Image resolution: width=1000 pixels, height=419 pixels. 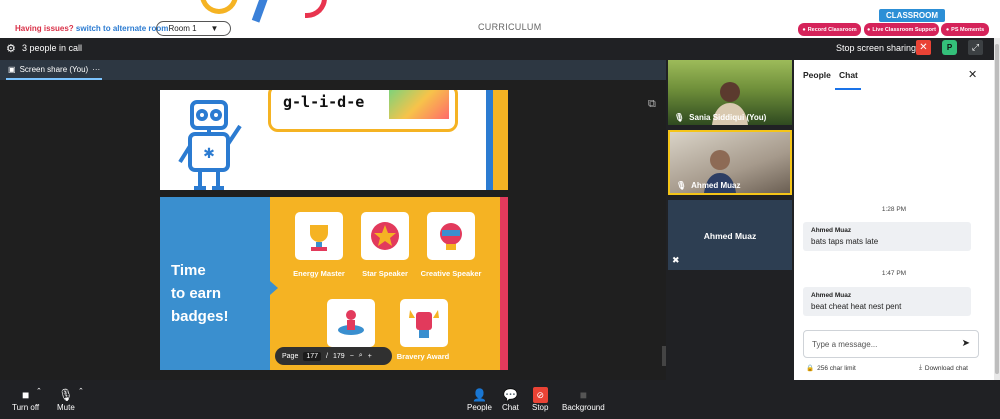 I want to click on video-tile-ahmed-avatar: Ahmed Muaz ✖, so click(x=730, y=235).